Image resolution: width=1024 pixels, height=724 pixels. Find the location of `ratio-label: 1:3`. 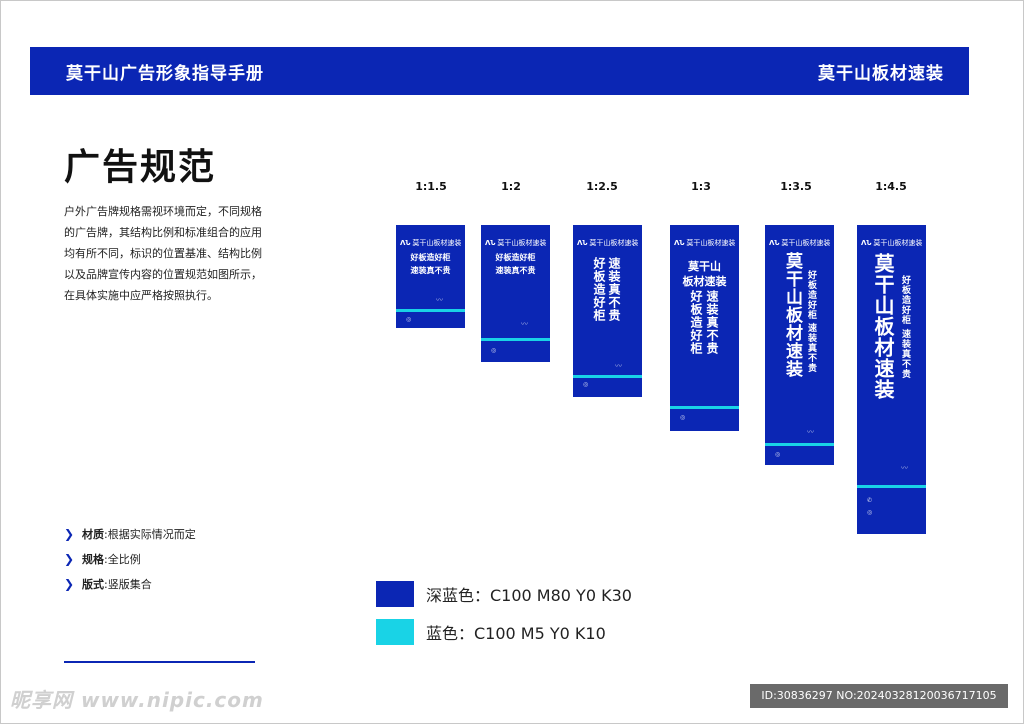

ratio-label: 1:3 is located at coordinates (701, 186).